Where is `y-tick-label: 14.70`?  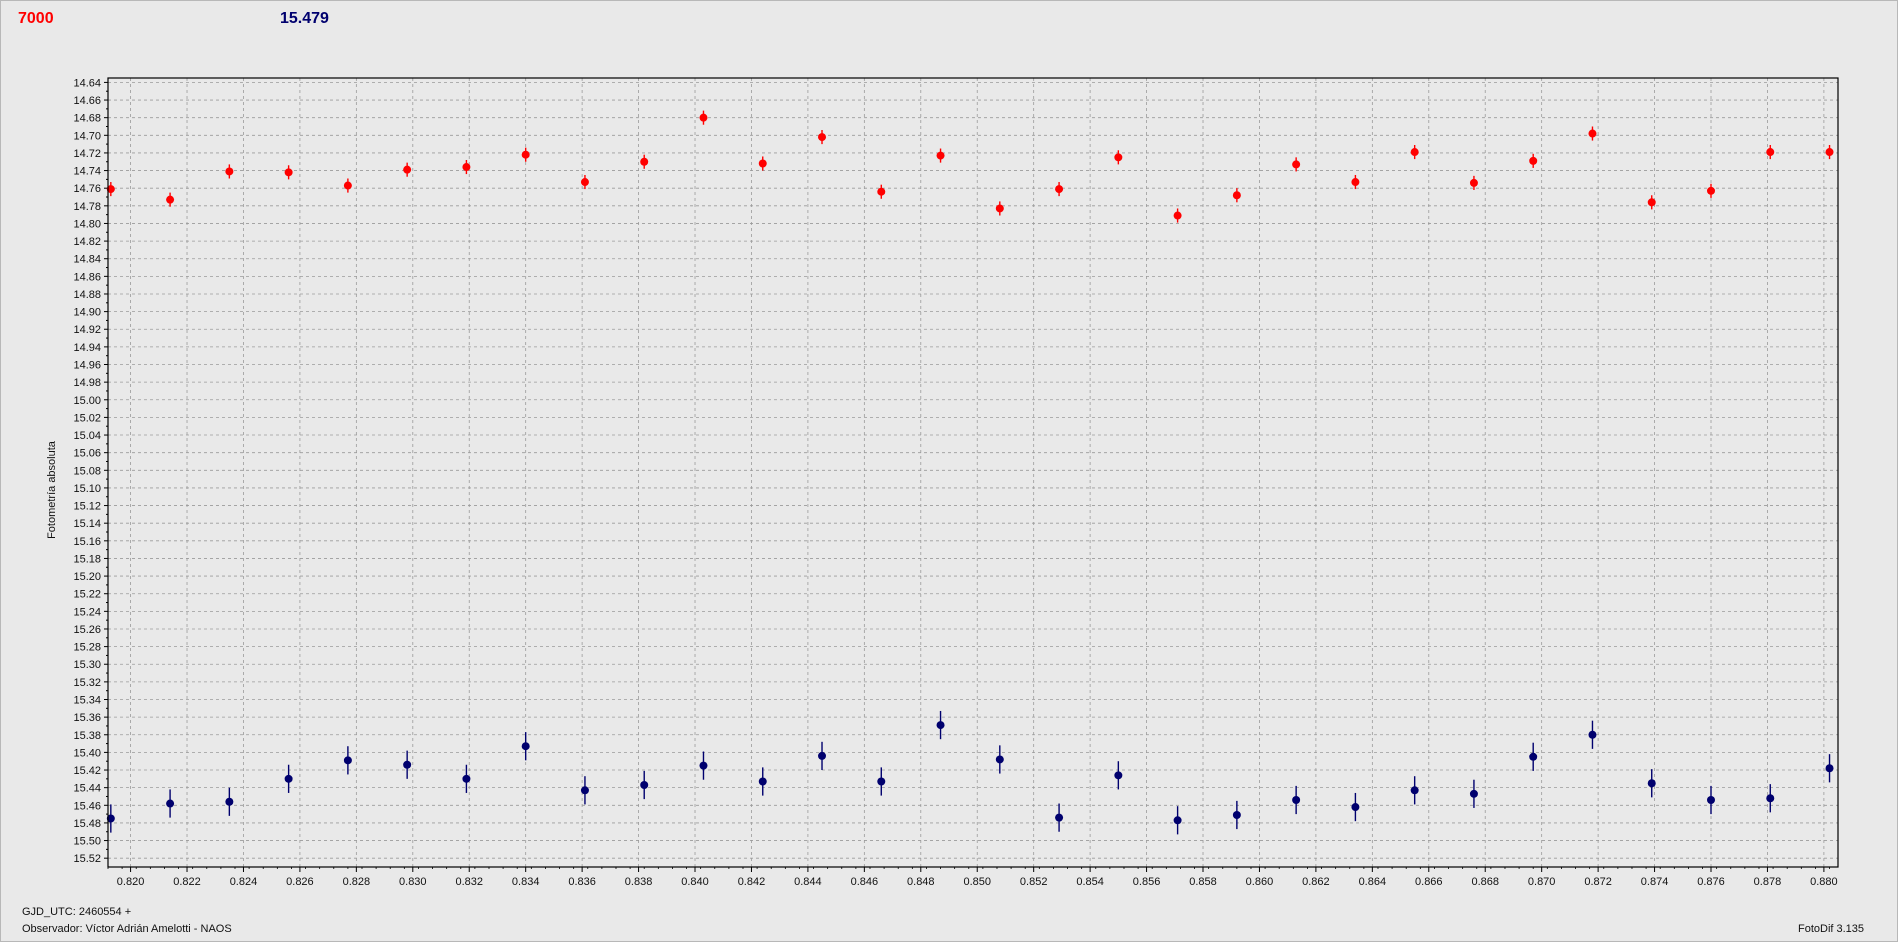 y-tick-label: 14.70 is located at coordinates (87, 136).